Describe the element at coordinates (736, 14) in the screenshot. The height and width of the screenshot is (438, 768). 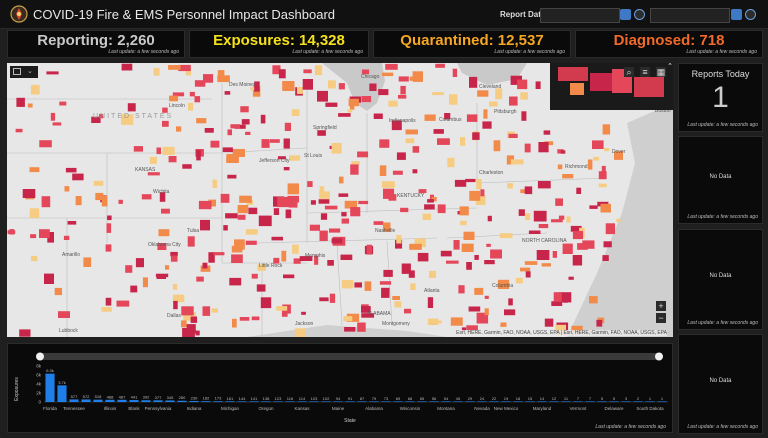
I see `calendar-icon` at that location.